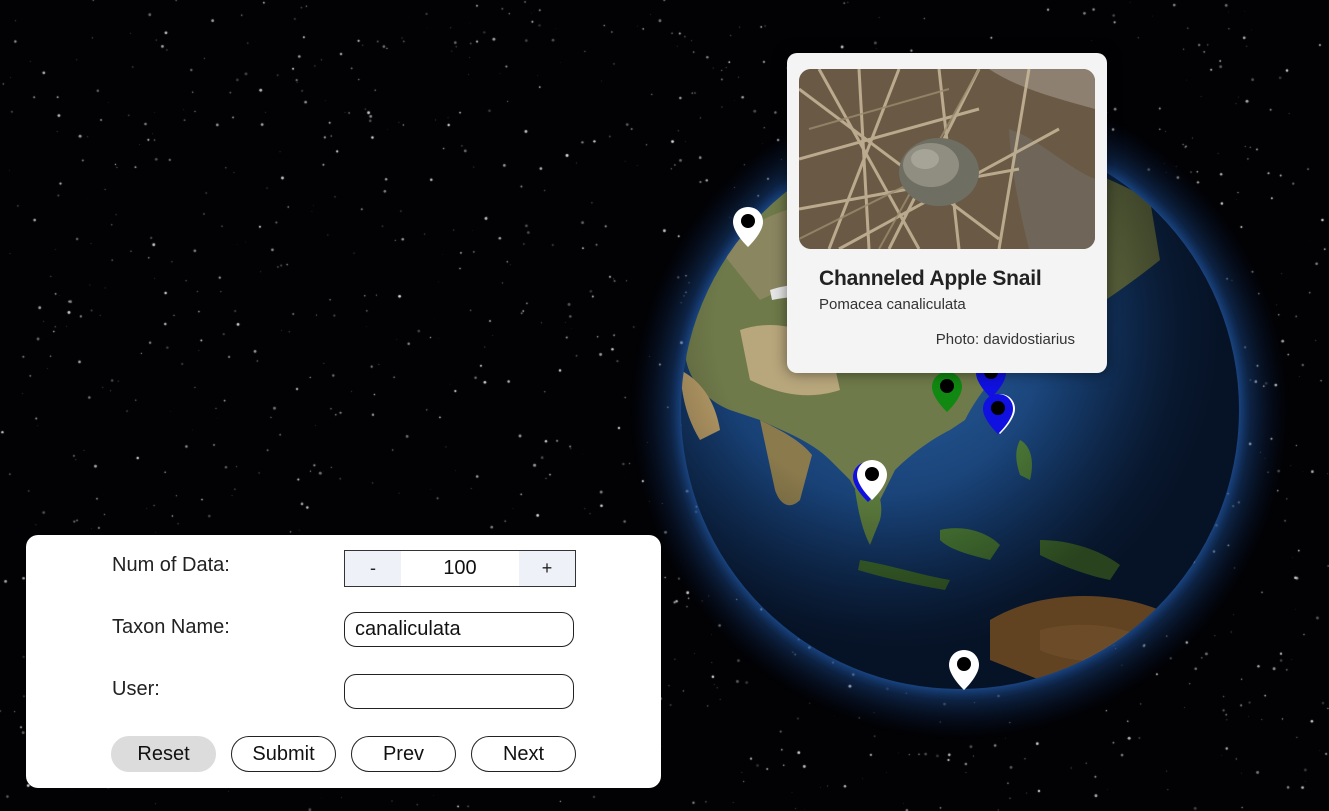 The image size is (1329, 811). Describe the element at coordinates (283, 754) in the screenshot. I see `submit-button: Submit` at that location.